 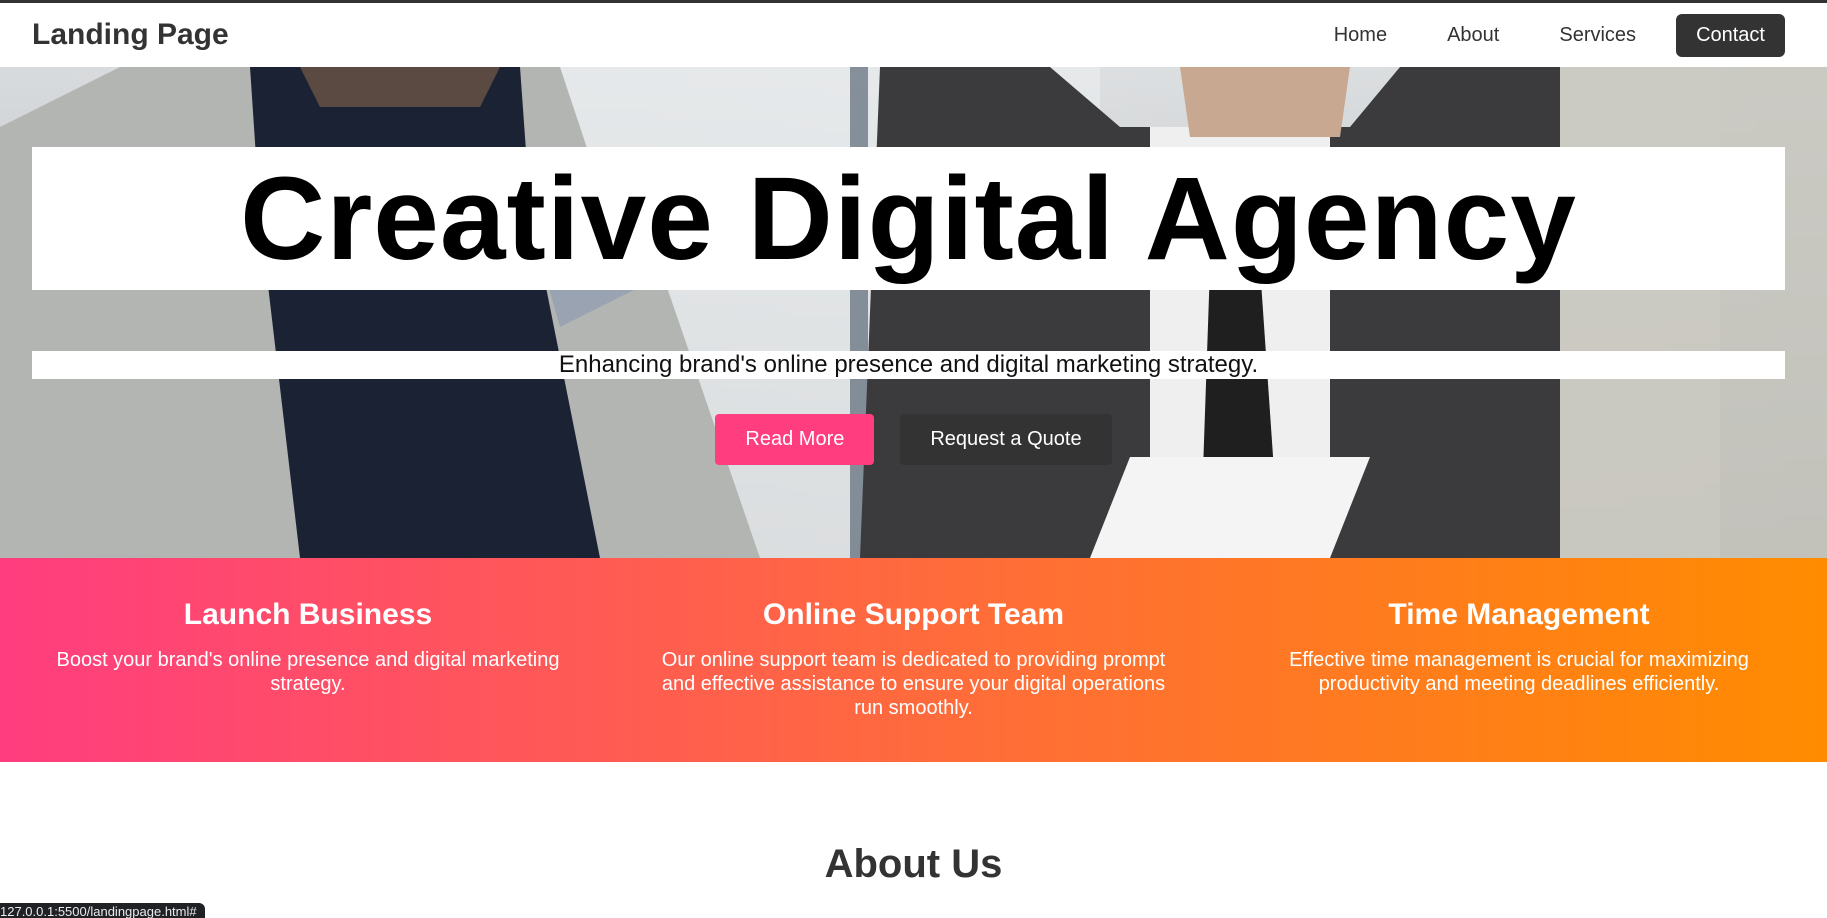 I want to click on hero-title-band: Creative Digital Agency, so click(x=908, y=218).